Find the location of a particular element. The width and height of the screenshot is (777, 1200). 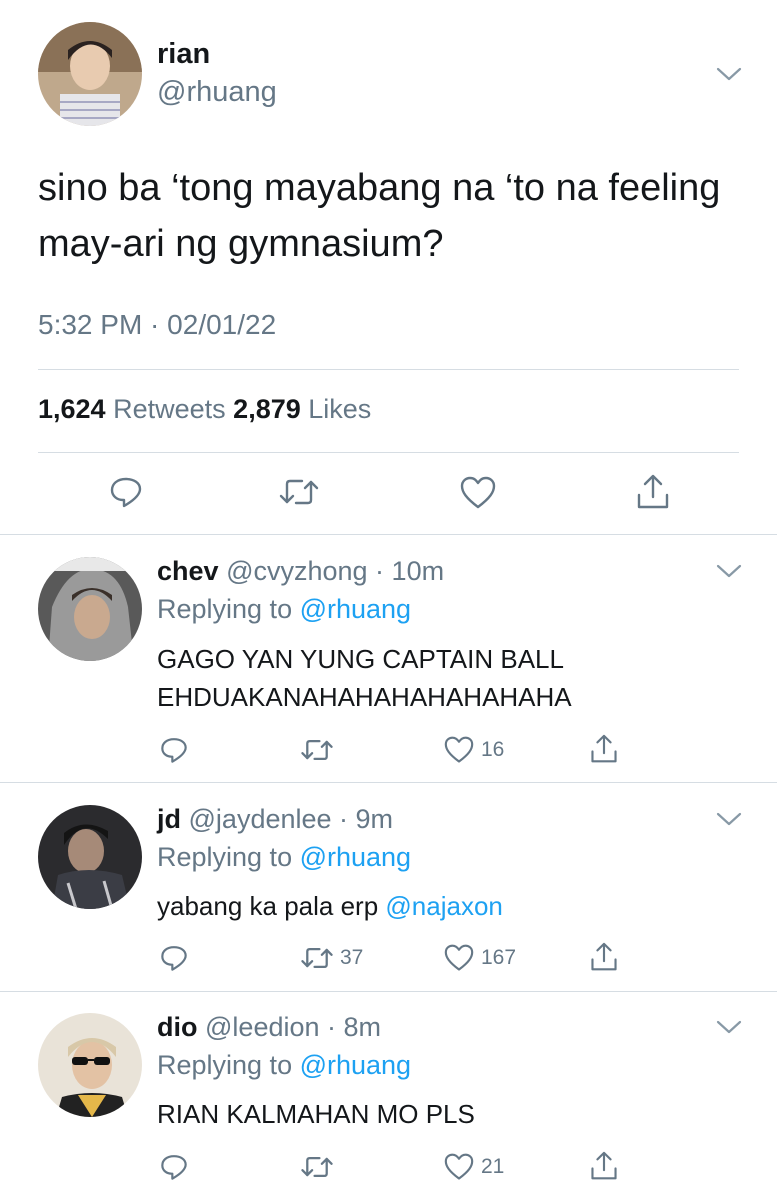

reply-author-name: chev is located at coordinates (188, 571).